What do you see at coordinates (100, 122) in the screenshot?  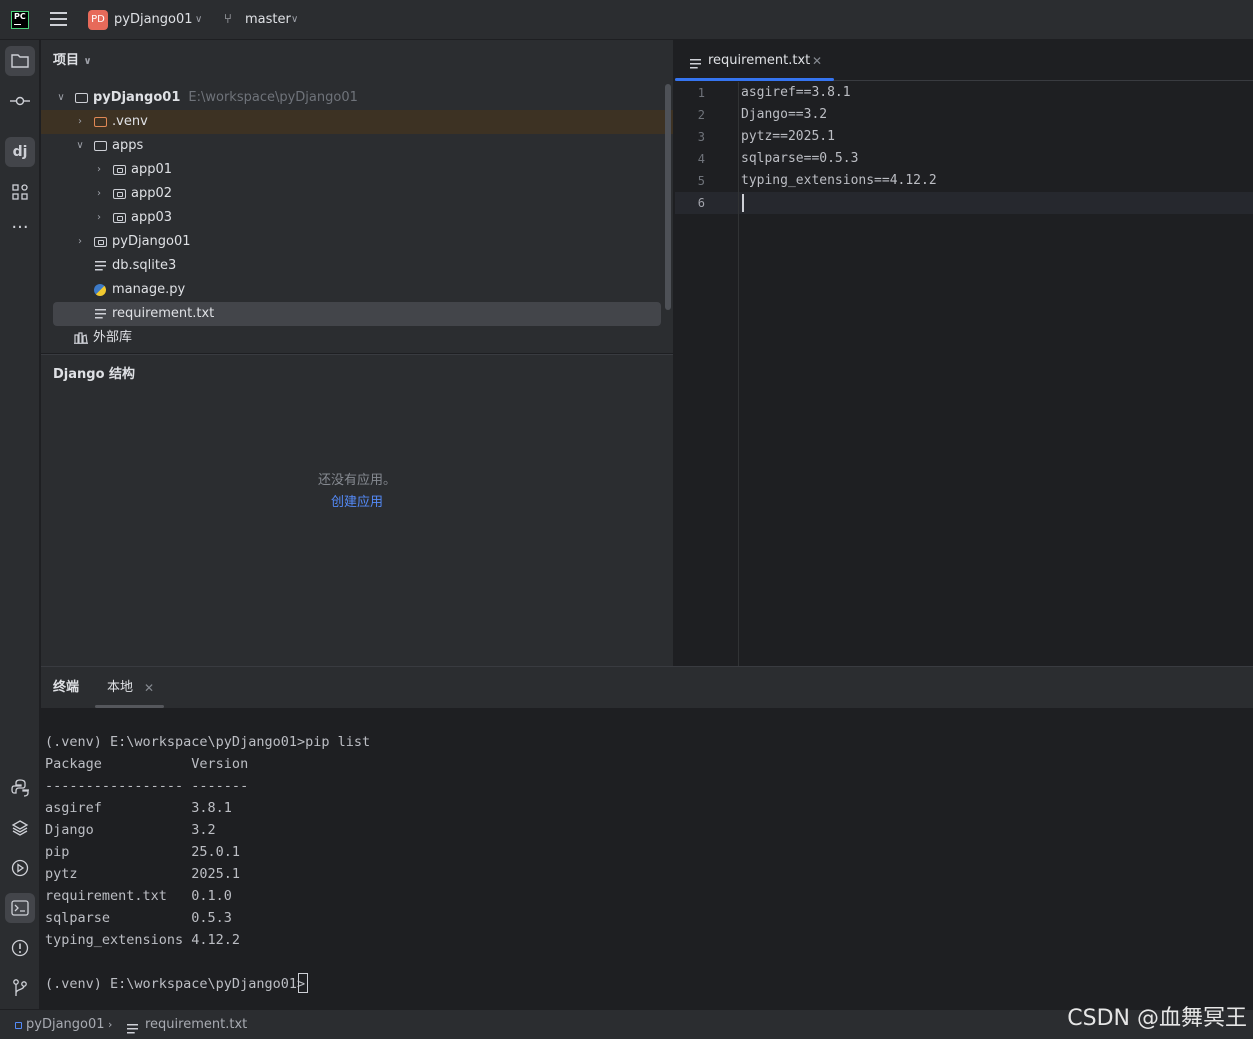 I see `excluded-folder-icon` at bounding box center [100, 122].